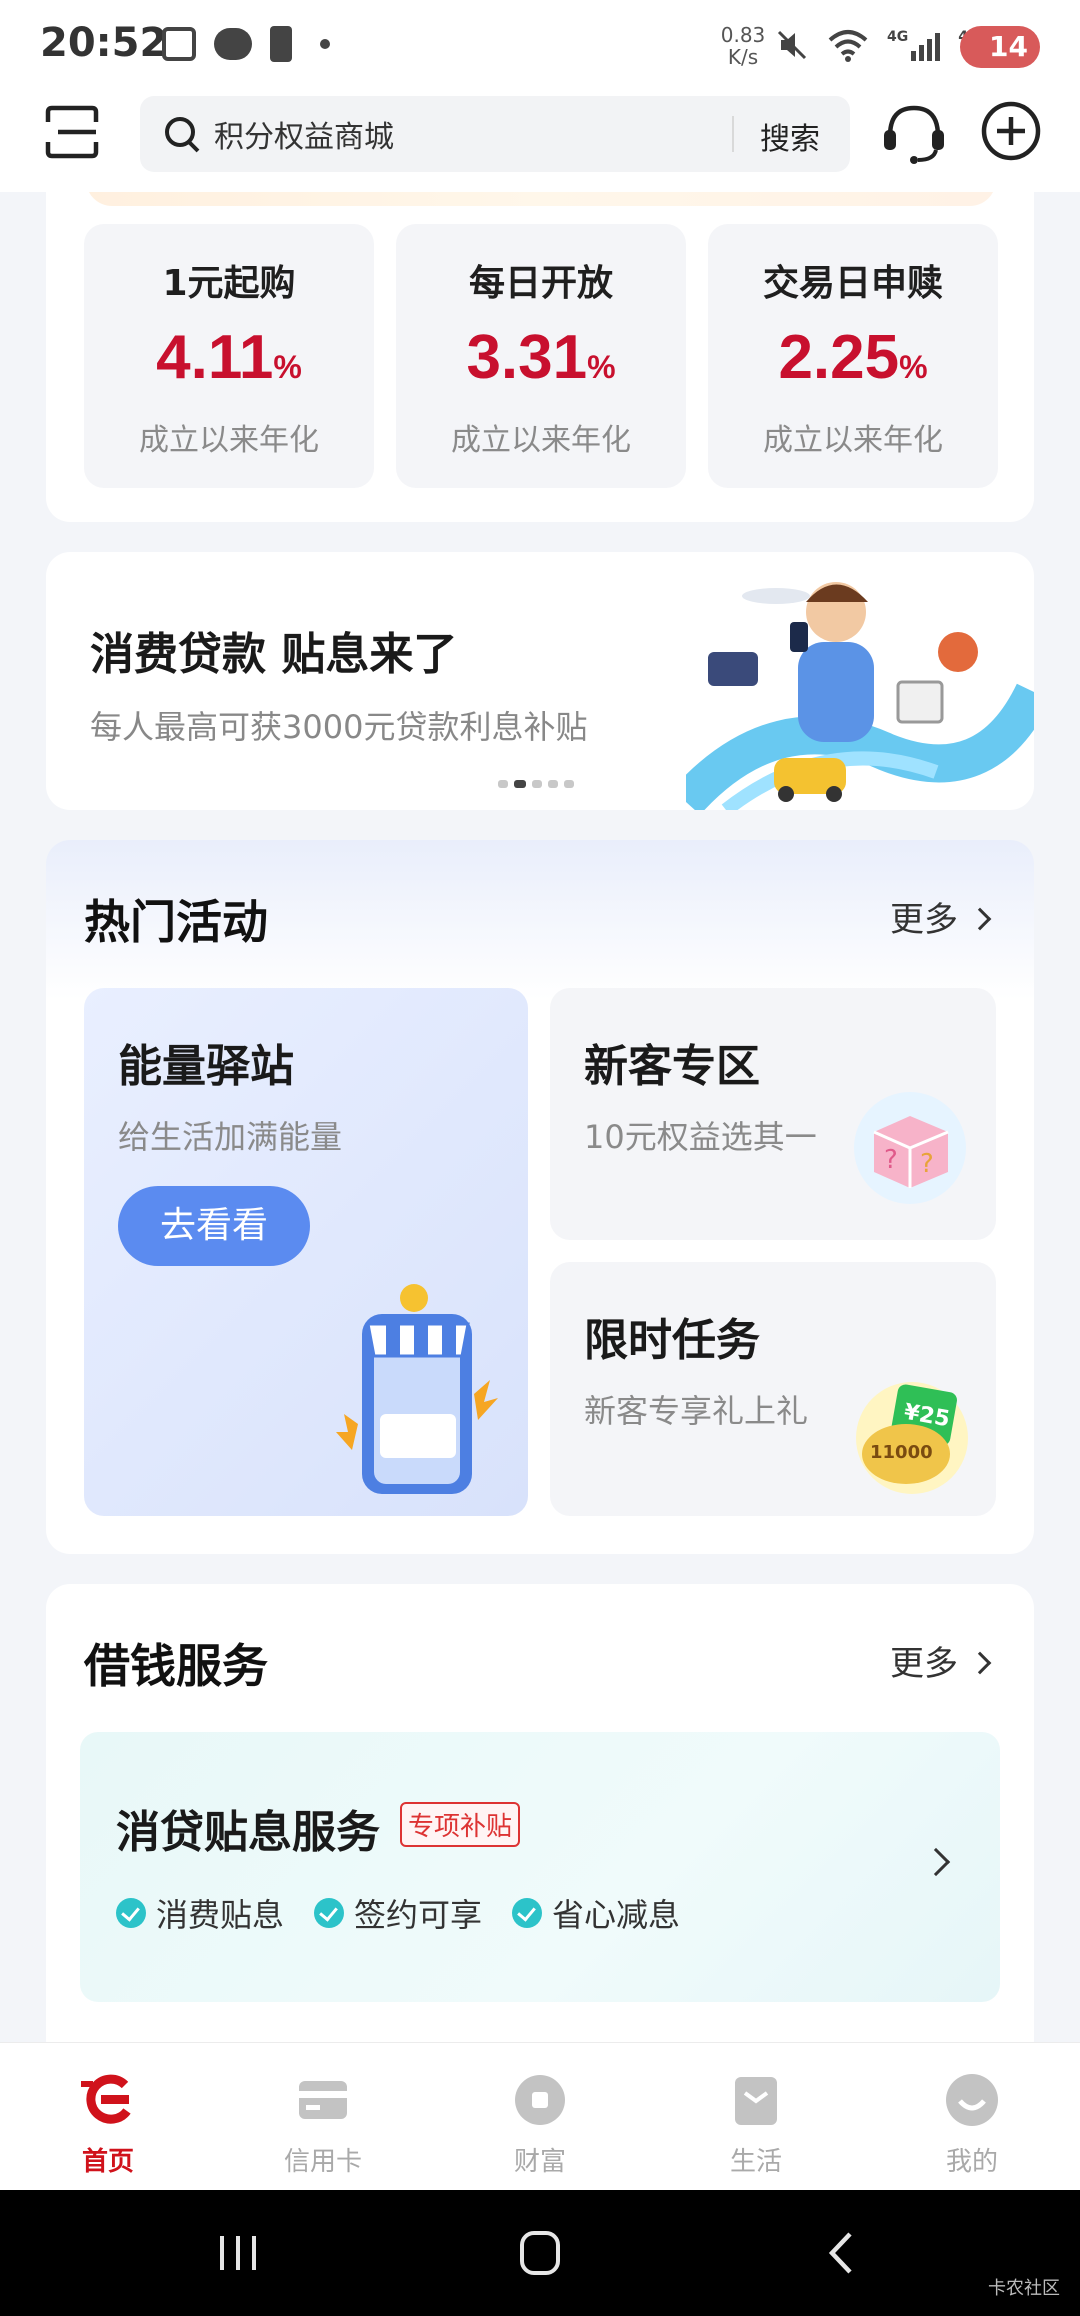 This screenshot has height=2316, width=1080. Describe the element at coordinates (972, 2124) in the screenshot. I see `tab-mine: 我的` at that location.